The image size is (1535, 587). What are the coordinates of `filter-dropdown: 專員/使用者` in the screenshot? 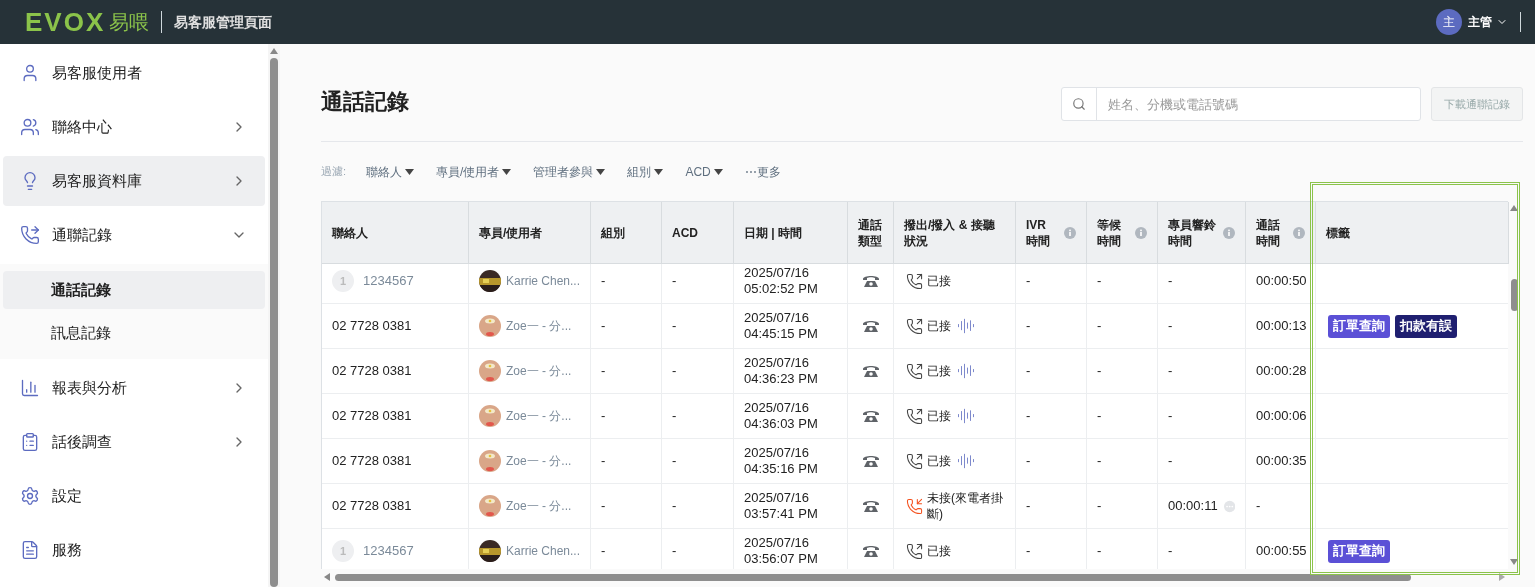 It's located at (474, 171).